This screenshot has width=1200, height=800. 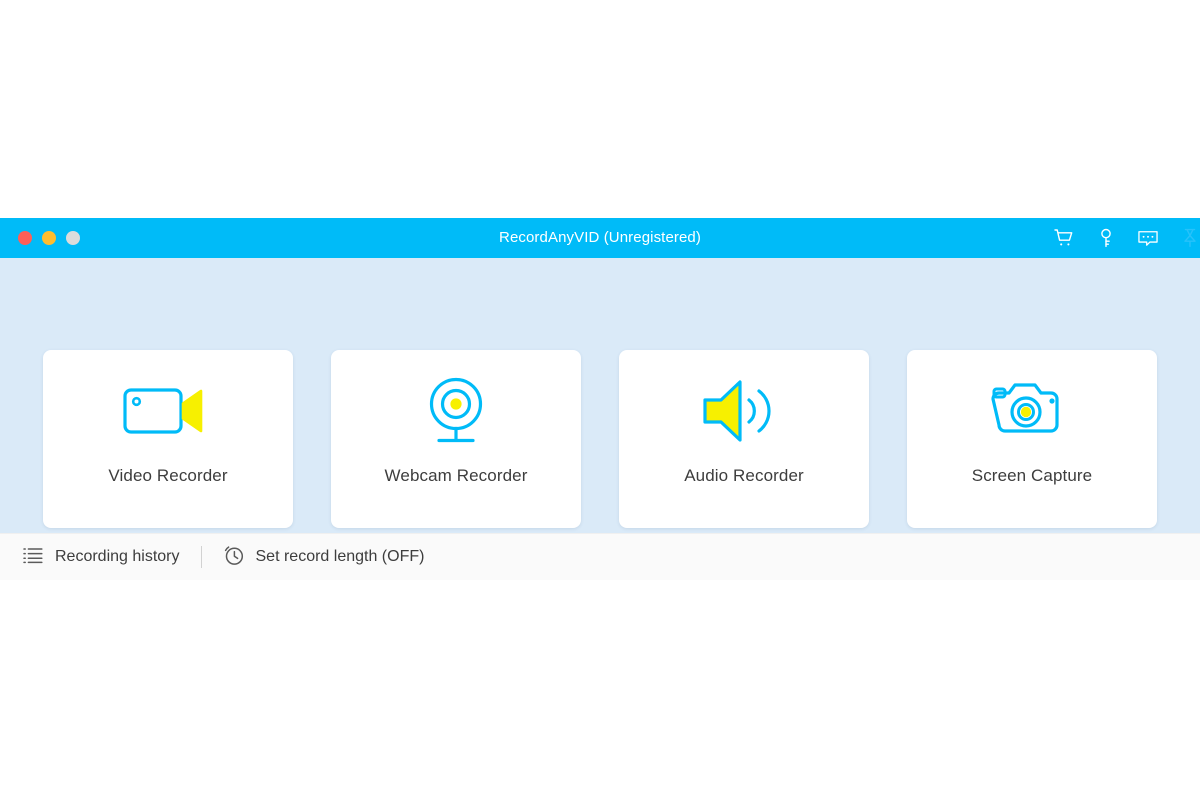 What do you see at coordinates (117, 556) in the screenshot?
I see `recording-history-label: Recording history` at bounding box center [117, 556].